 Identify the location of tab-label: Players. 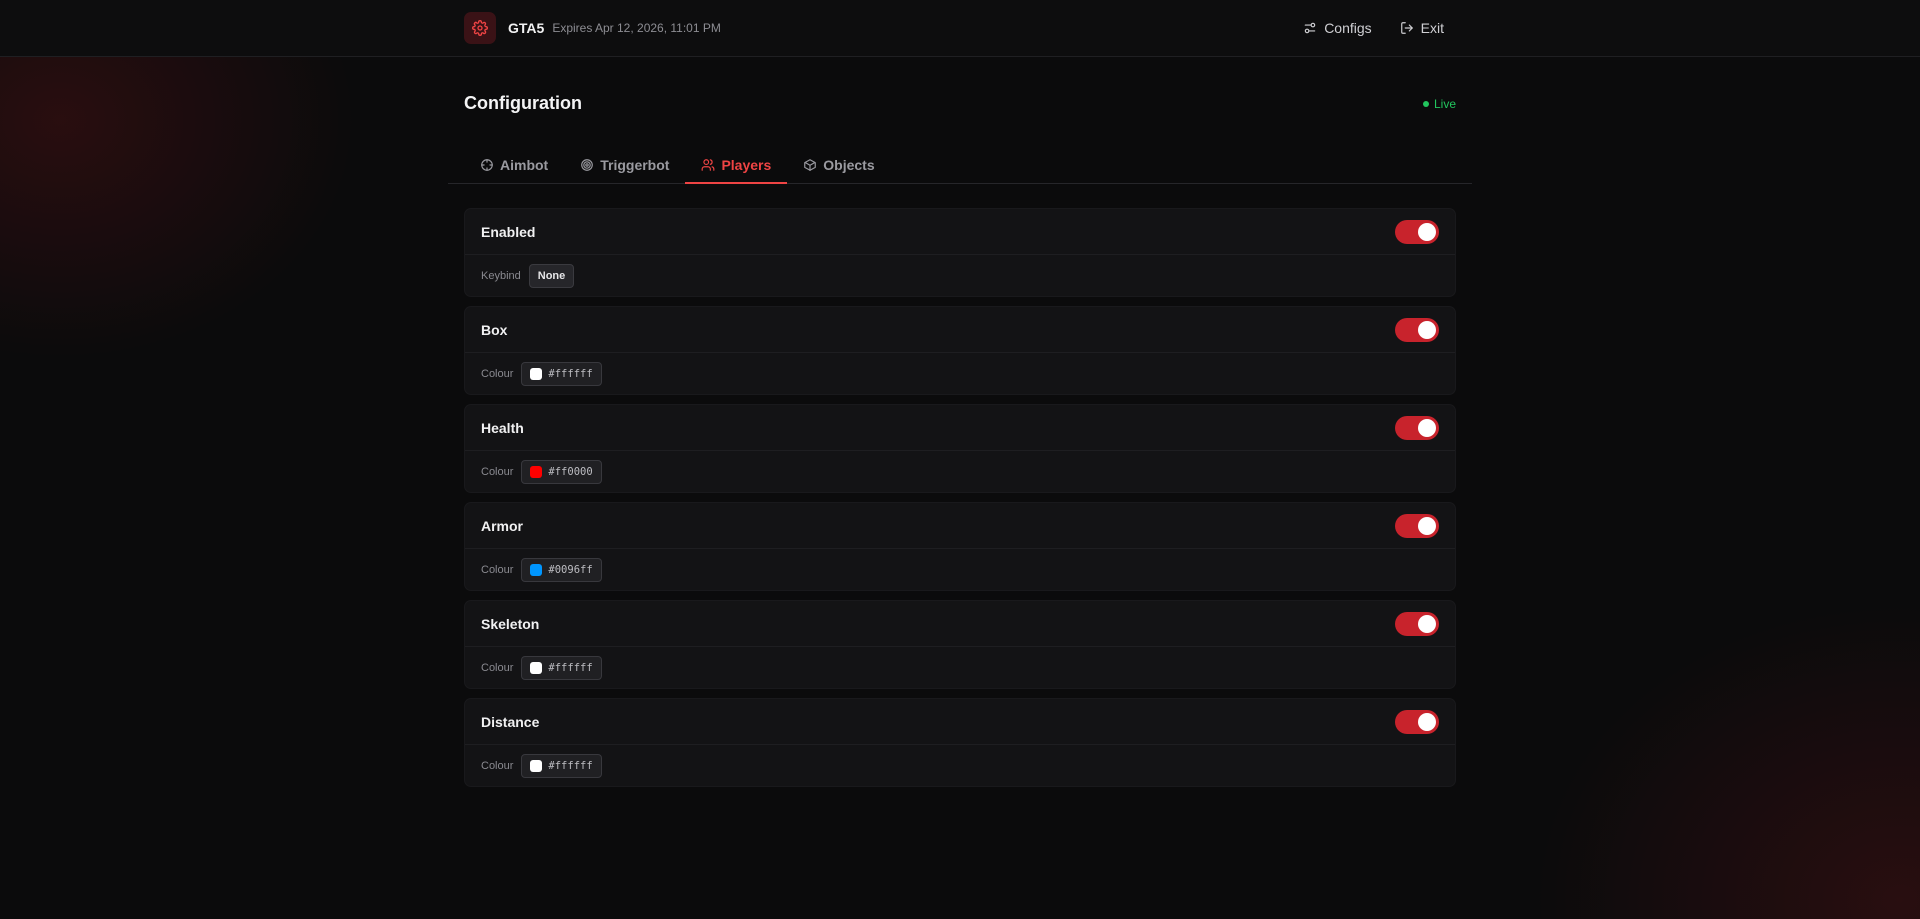
(746, 164).